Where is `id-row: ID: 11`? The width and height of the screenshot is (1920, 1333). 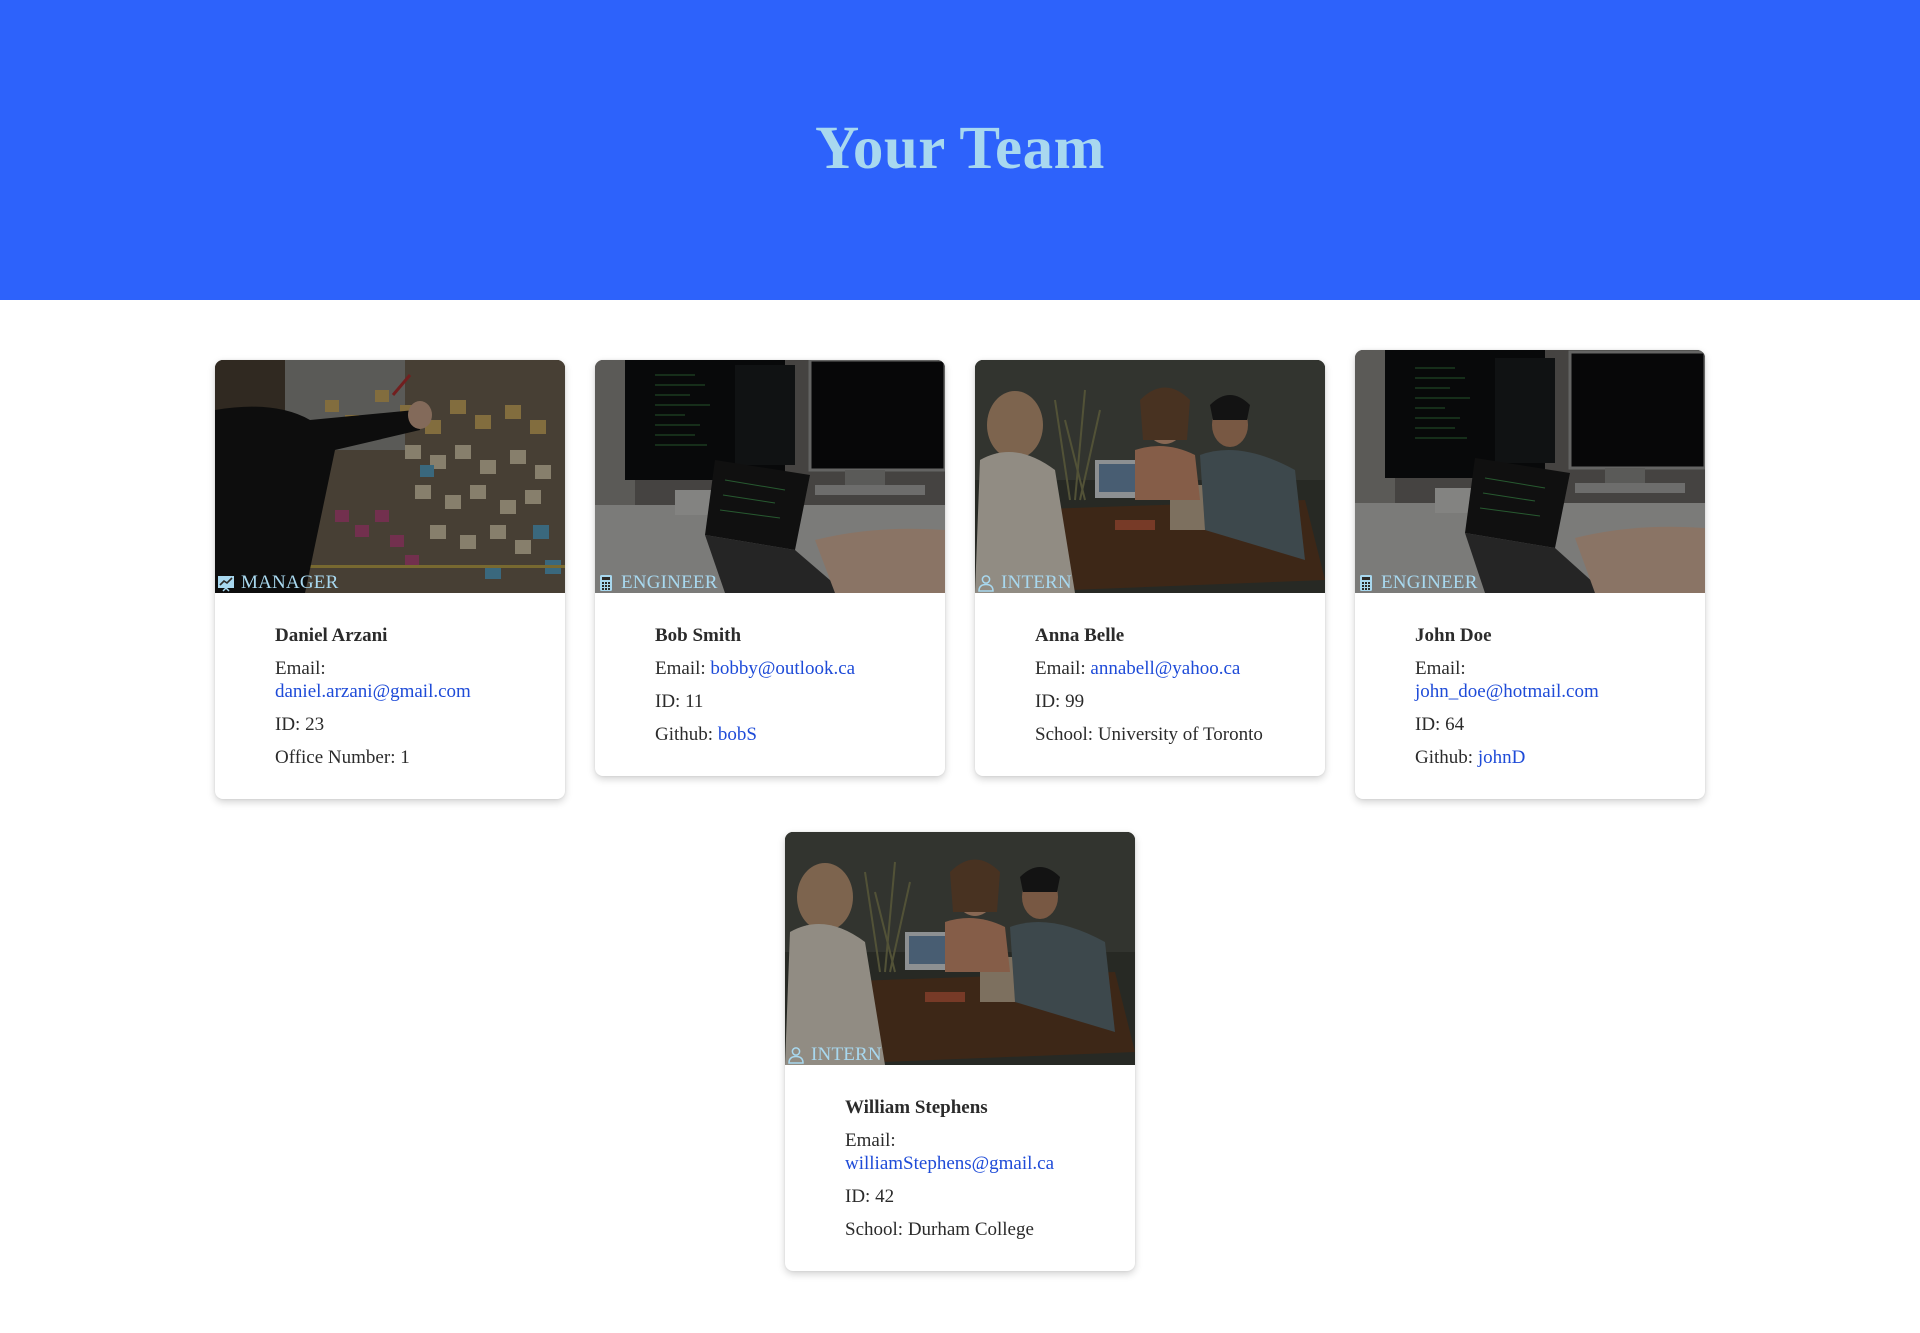 id-row: ID: 11 is located at coordinates (770, 701).